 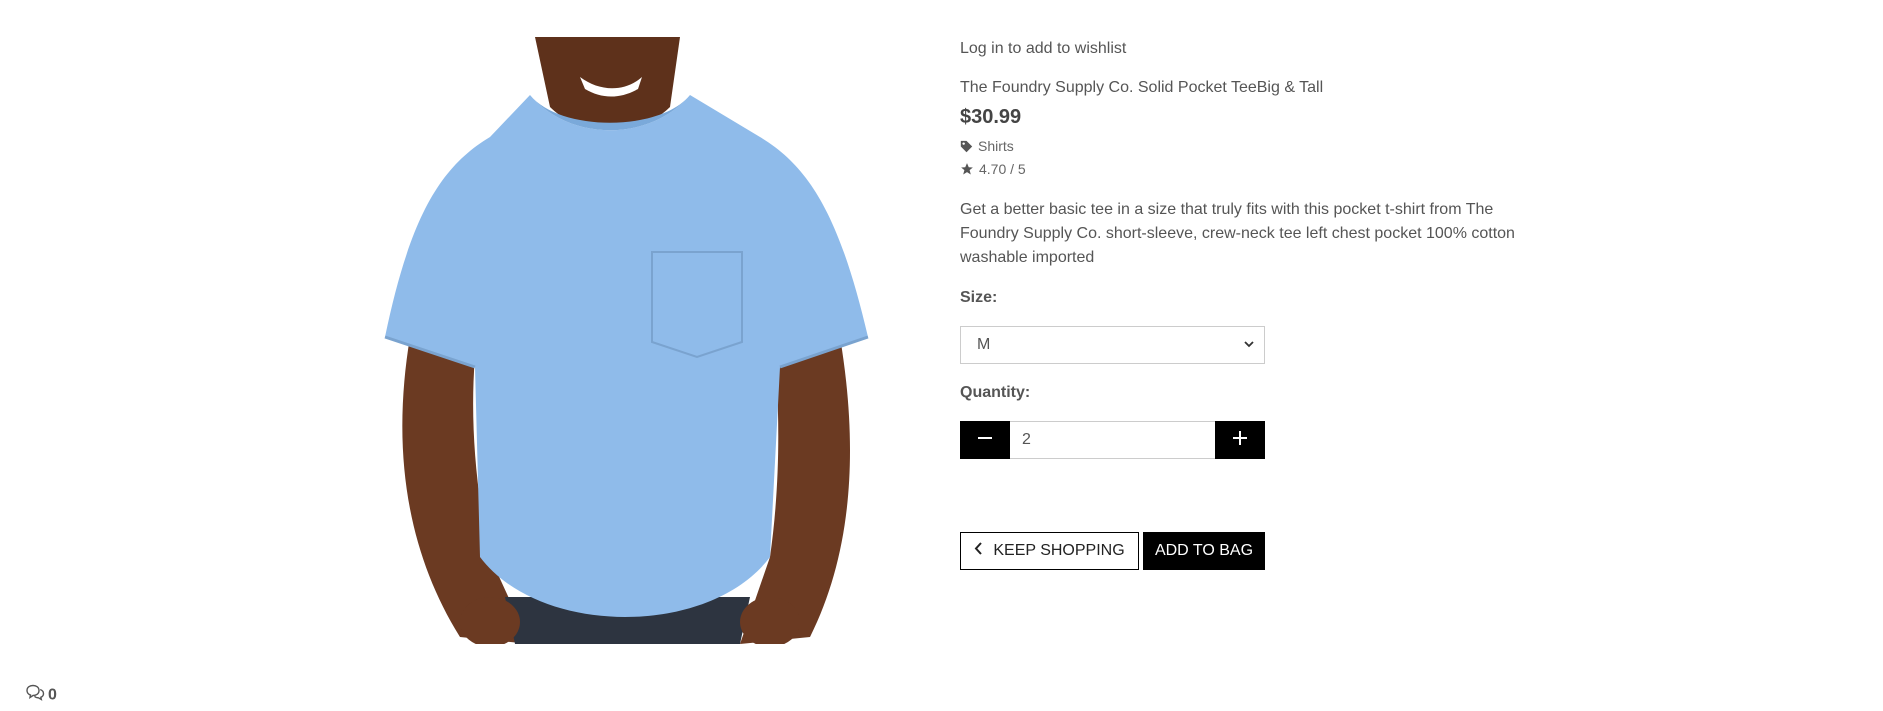 What do you see at coordinates (1249, 345) in the screenshot?
I see `chevron-down-icon` at bounding box center [1249, 345].